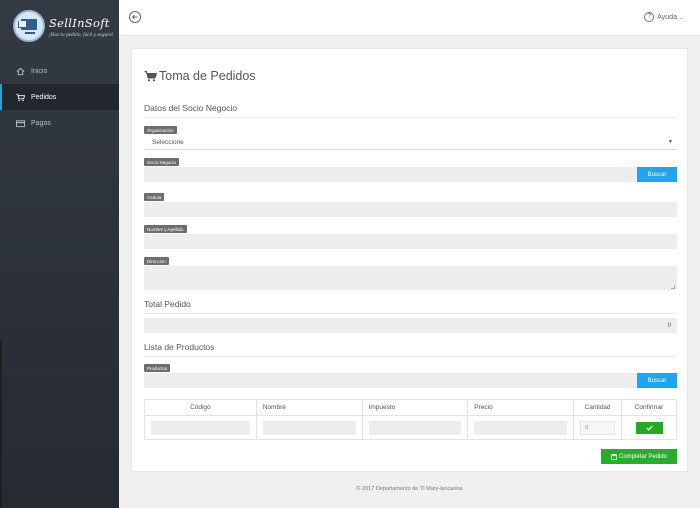 Image resolution: width=700 pixels, height=508 pixels. What do you see at coordinates (649, 17) in the screenshot?
I see `question-circle-icon: ?` at bounding box center [649, 17].